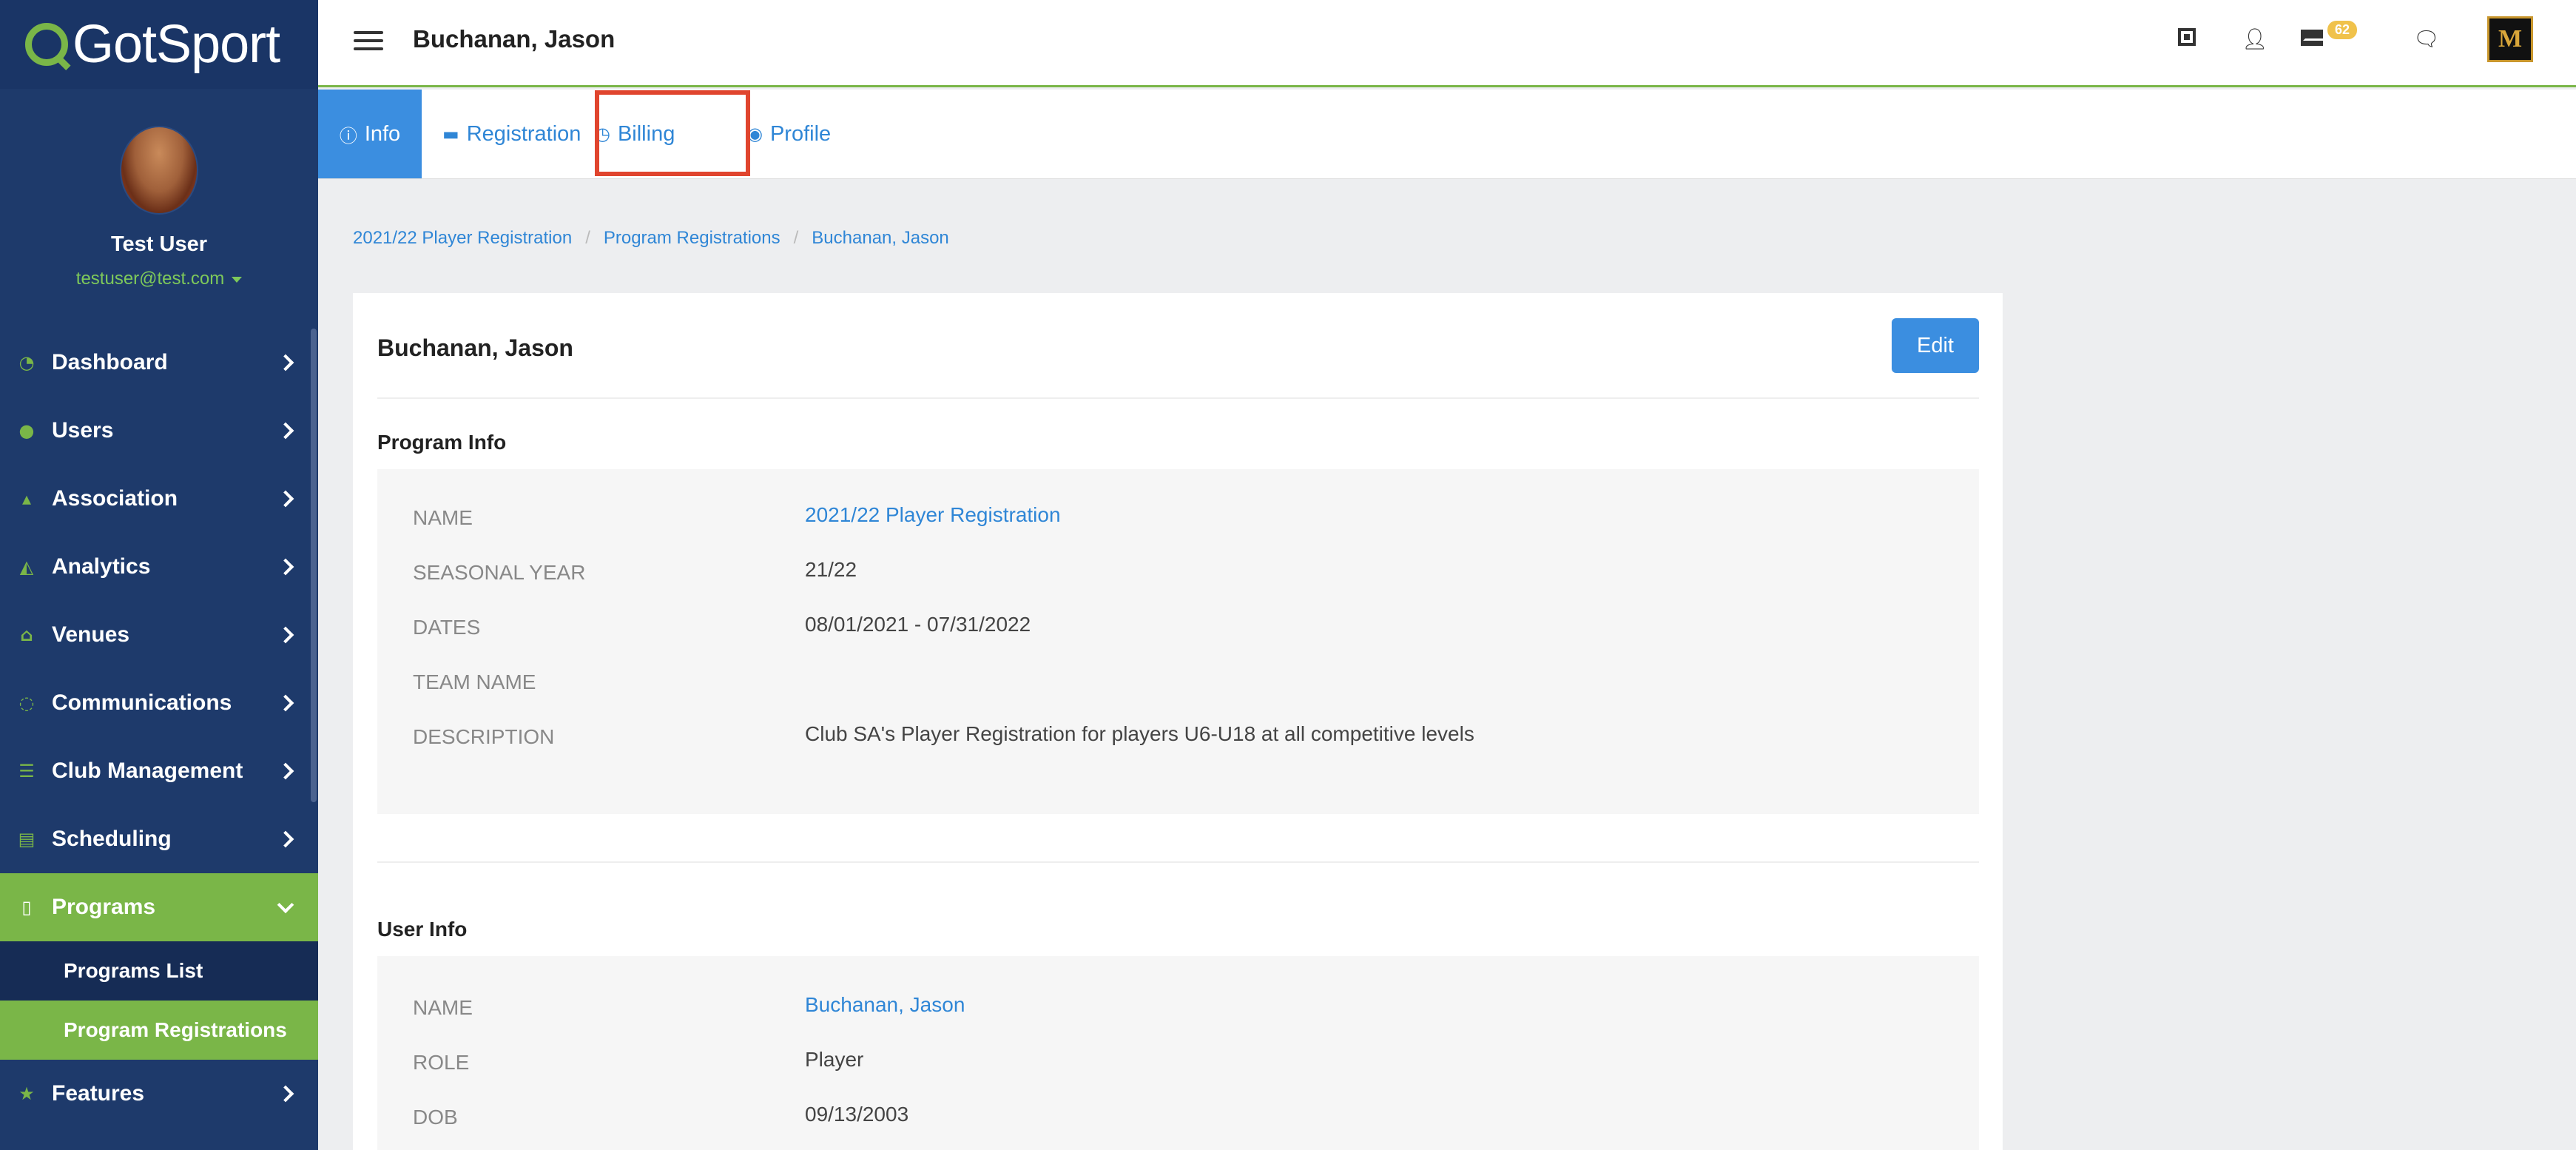  What do you see at coordinates (26, 498) in the screenshot?
I see `sitemap-icon: ▴` at bounding box center [26, 498].